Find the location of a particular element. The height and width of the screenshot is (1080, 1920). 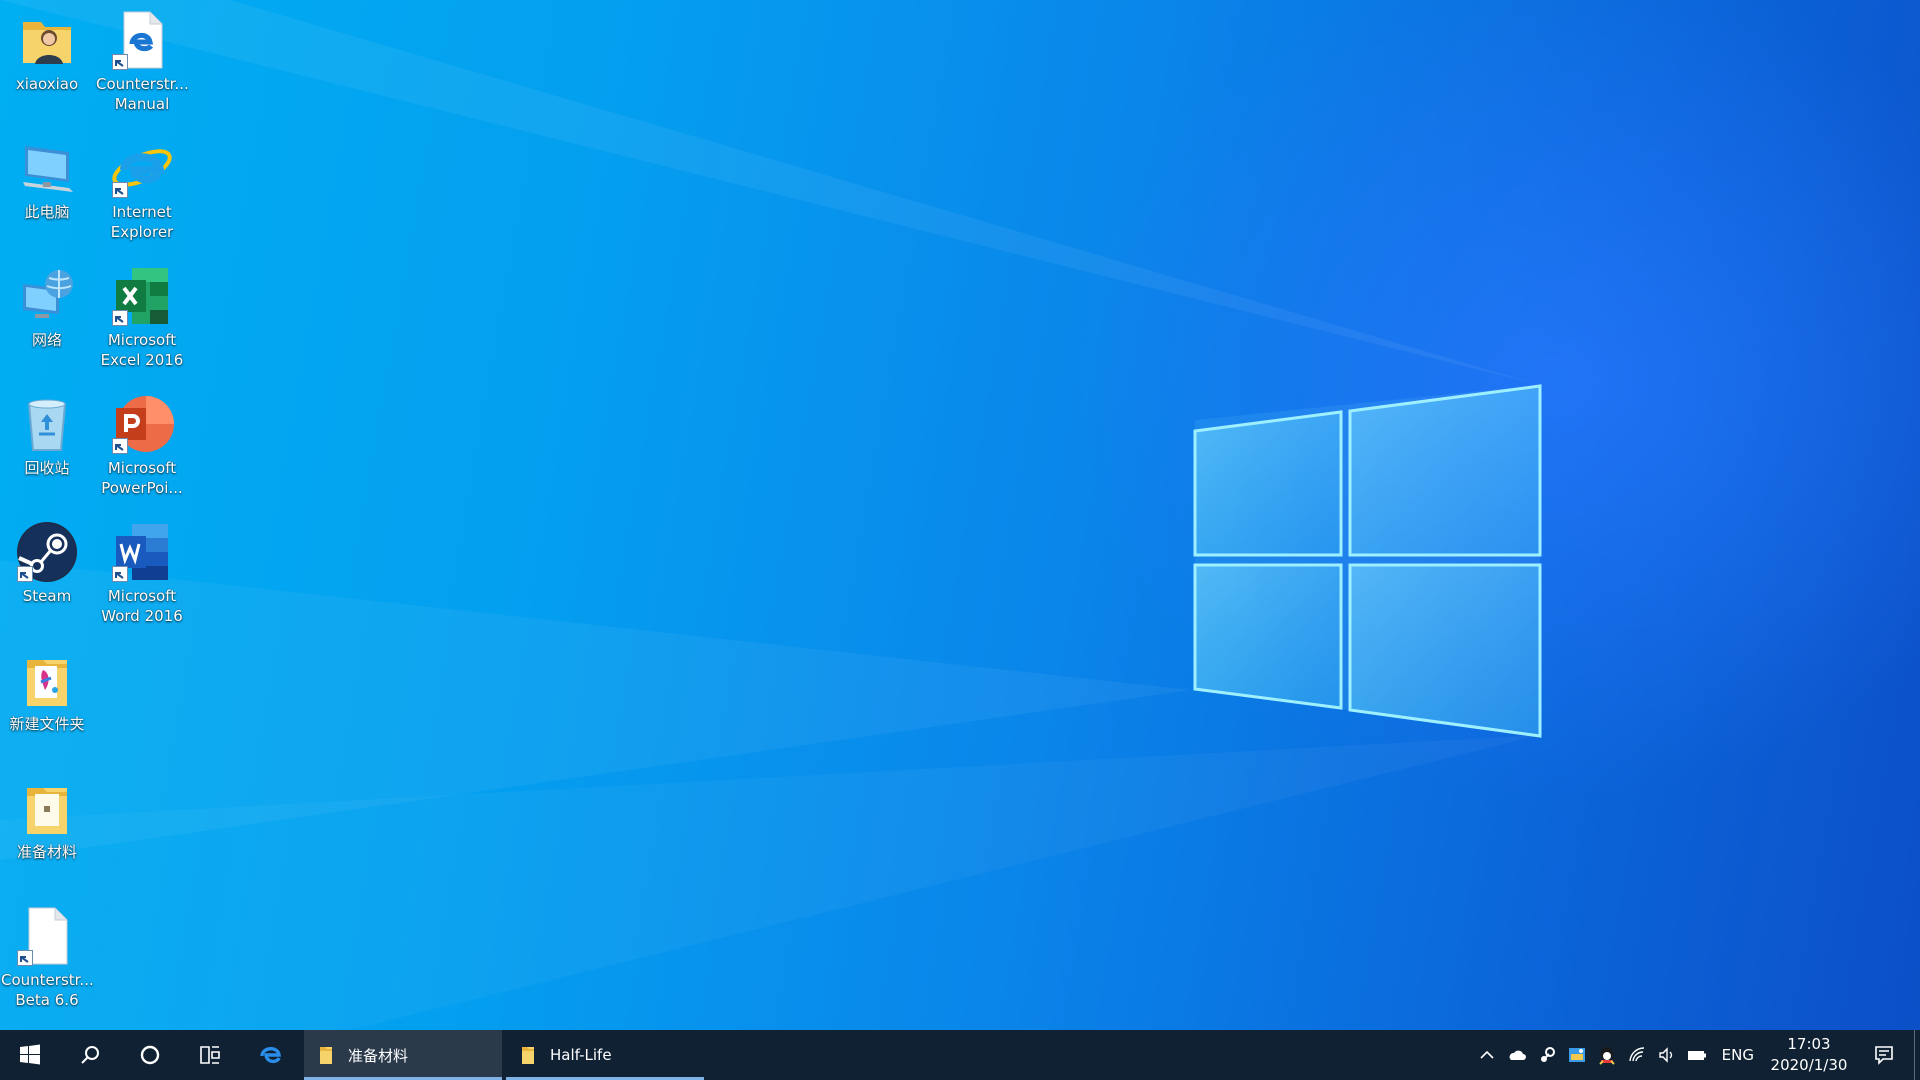

powerpoint-icon is located at coordinates (142, 424).